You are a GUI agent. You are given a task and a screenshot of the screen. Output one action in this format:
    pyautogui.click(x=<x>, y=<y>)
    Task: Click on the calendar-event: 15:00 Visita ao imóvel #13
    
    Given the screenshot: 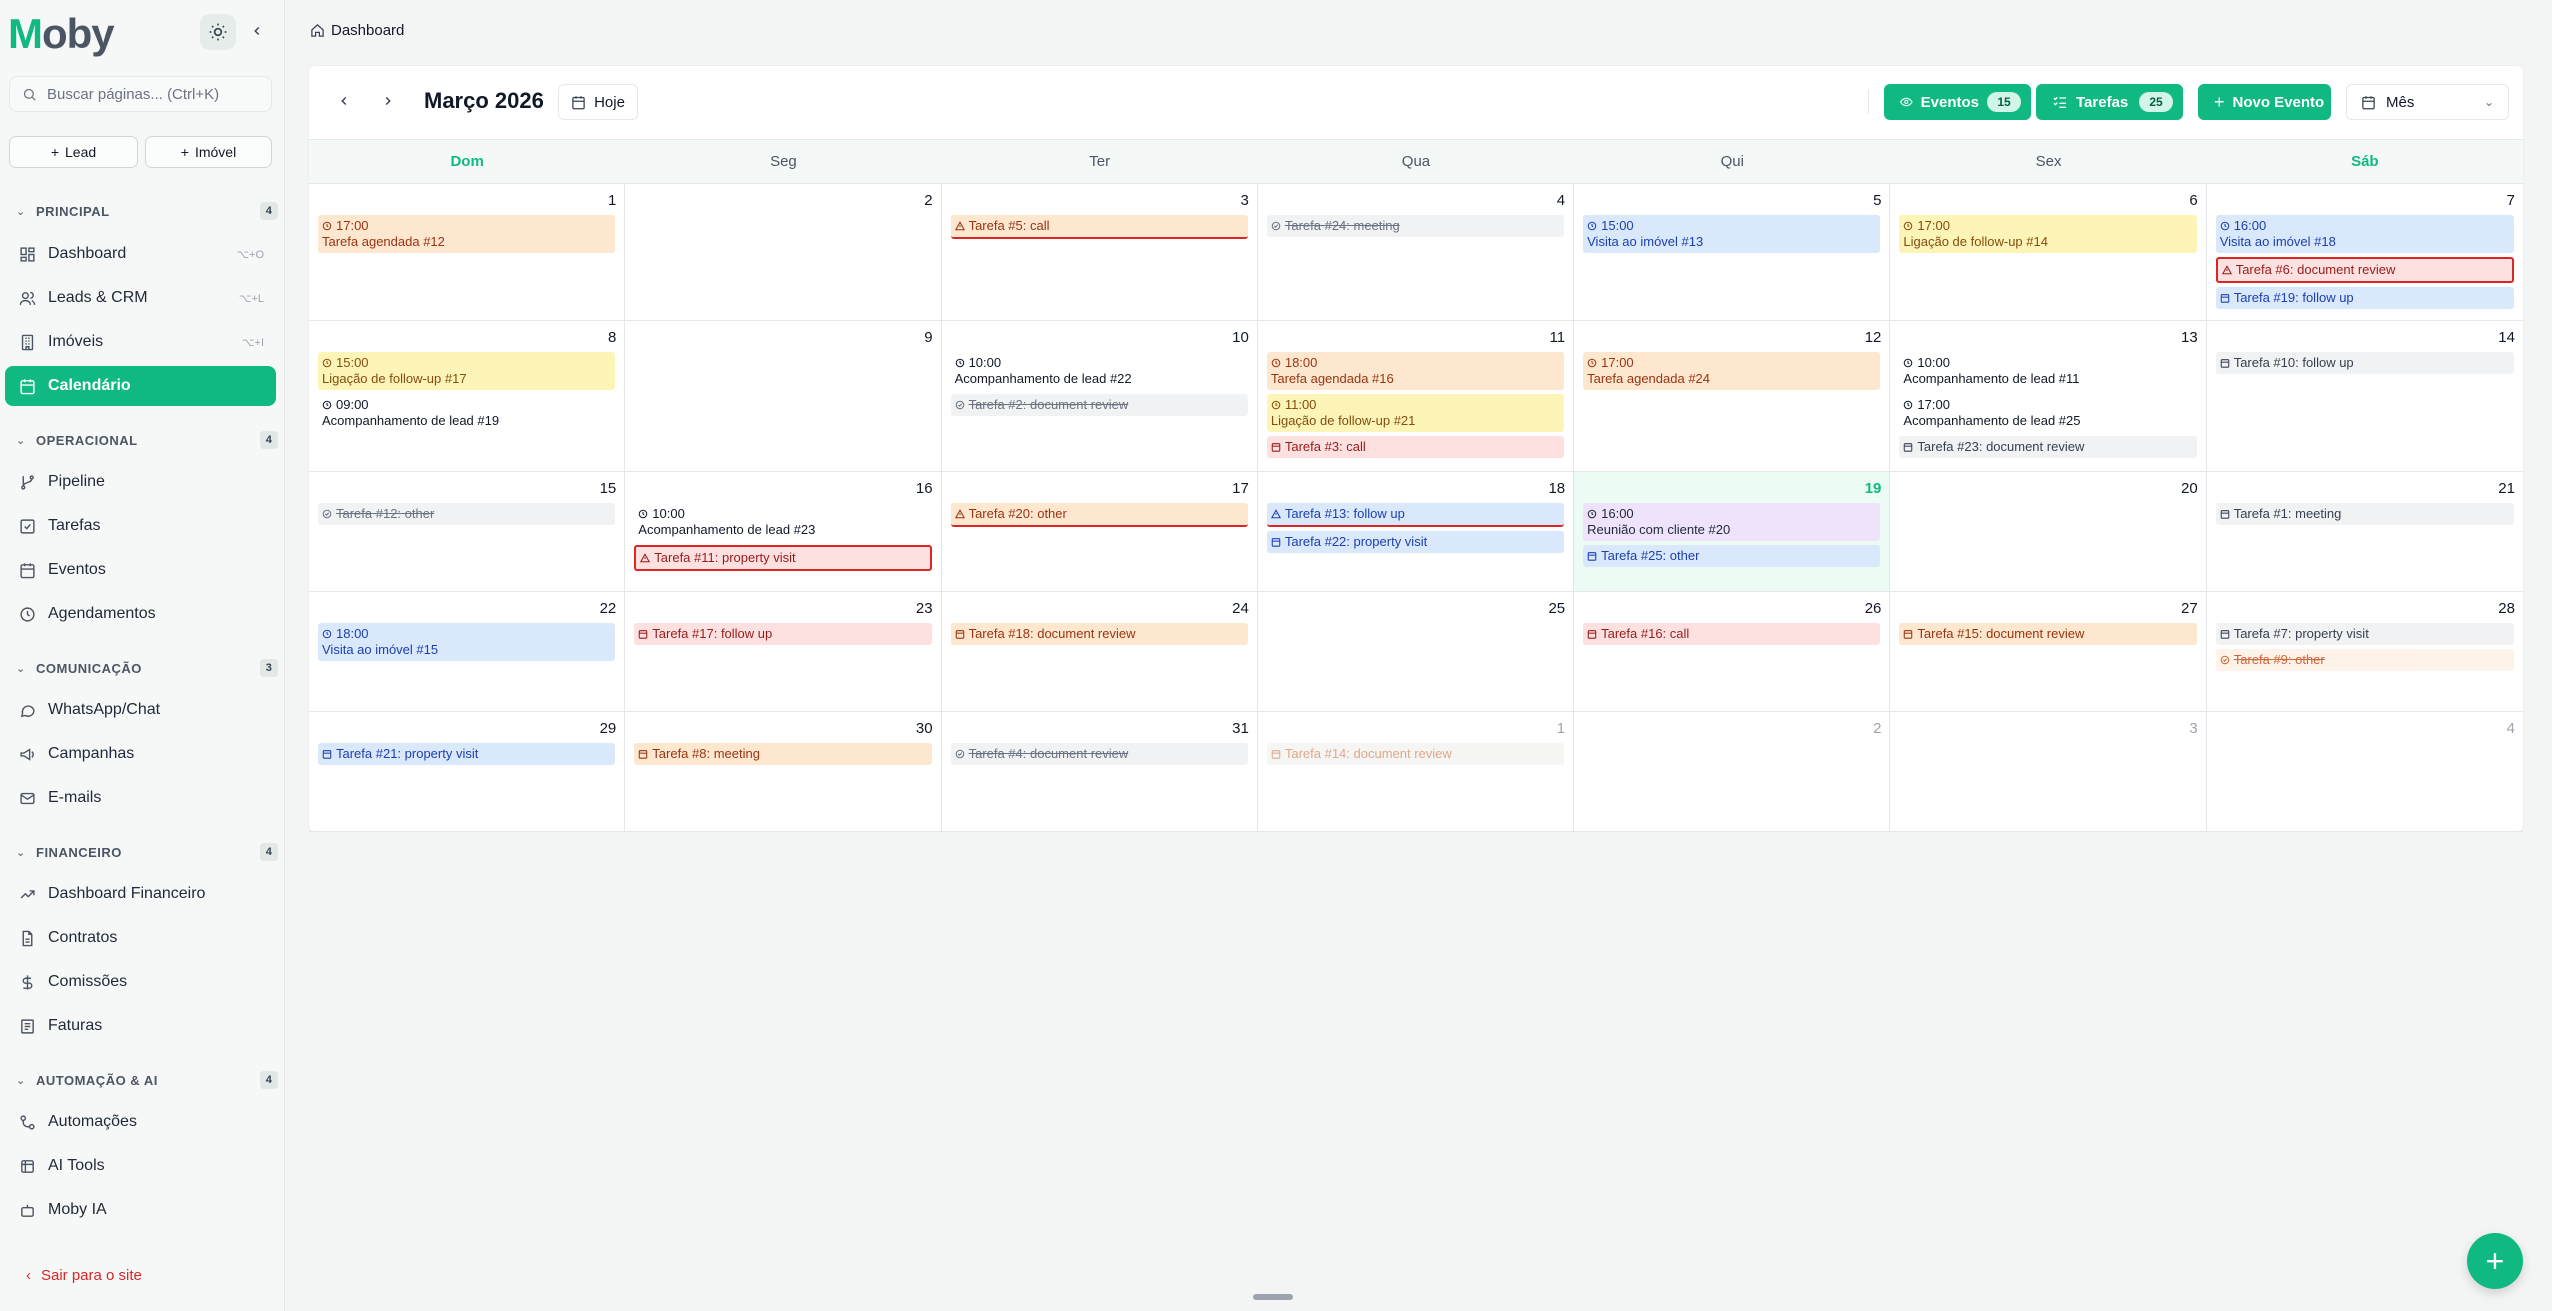 What is the action you would take?
    pyautogui.click(x=1732, y=234)
    